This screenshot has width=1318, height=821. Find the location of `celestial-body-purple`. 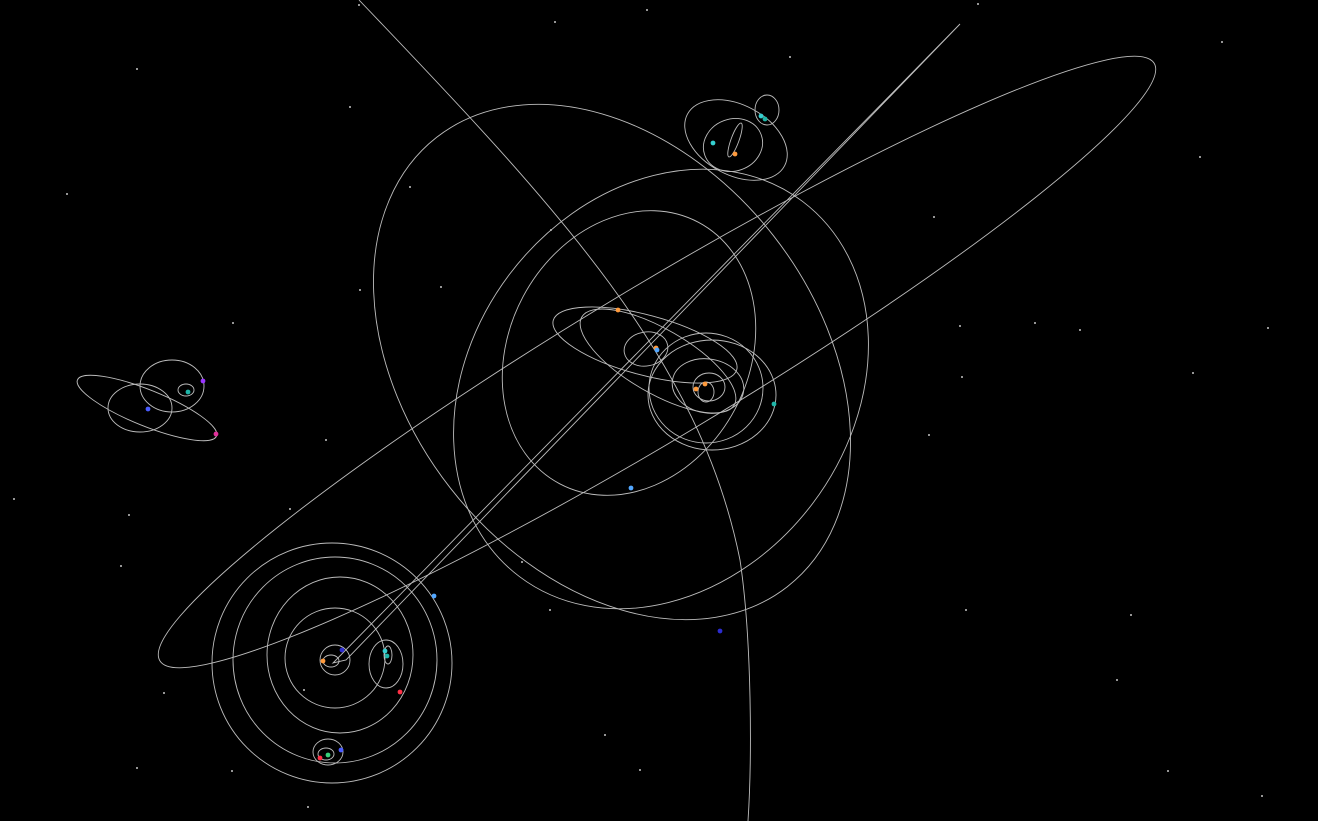

celestial-body-purple is located at coordinates (203, 381).